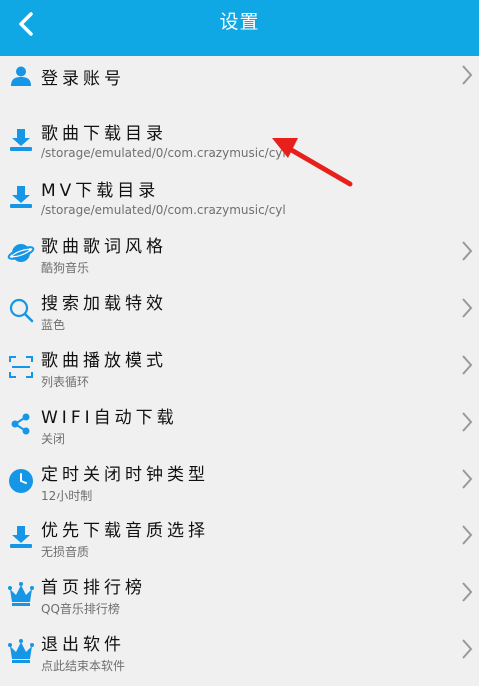 The image size is (479, 686). Describe the element at coordinates (104, 247) in the screenshot. I see `setting-title: 歌曲歌词风格` at that location.